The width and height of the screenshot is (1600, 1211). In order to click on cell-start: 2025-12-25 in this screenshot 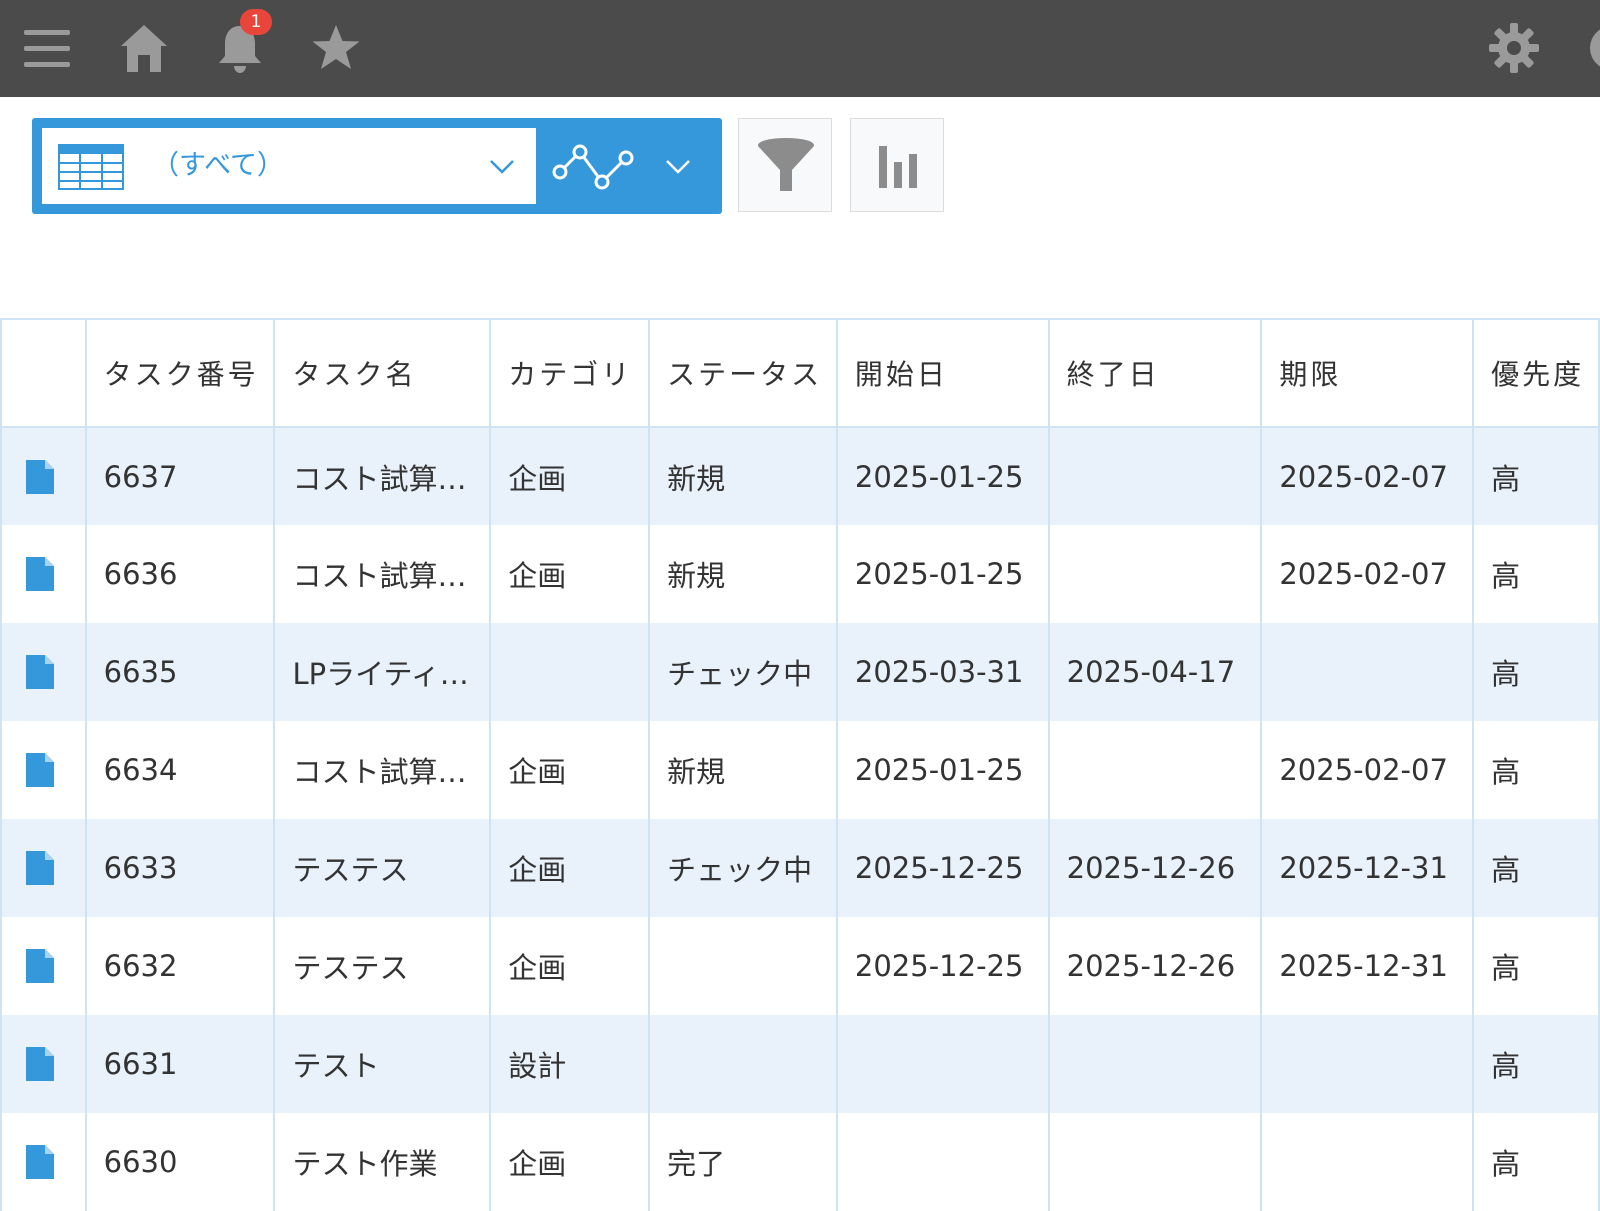, I will do `click(942, 868)`.